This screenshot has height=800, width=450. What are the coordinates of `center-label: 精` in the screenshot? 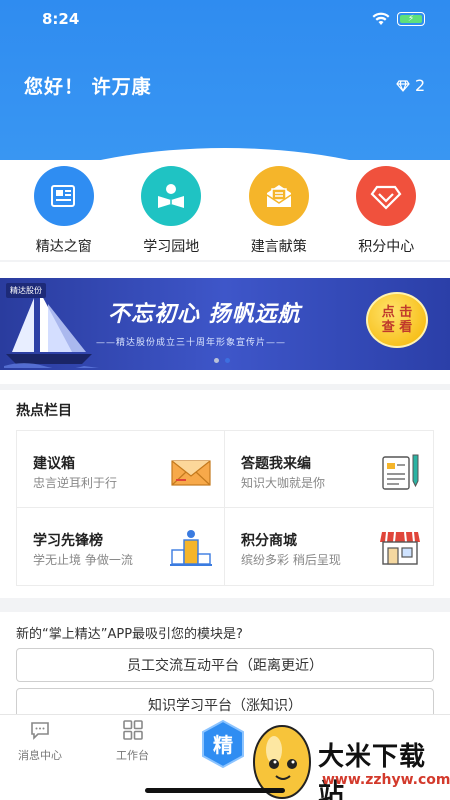 It's located at (223, 745).